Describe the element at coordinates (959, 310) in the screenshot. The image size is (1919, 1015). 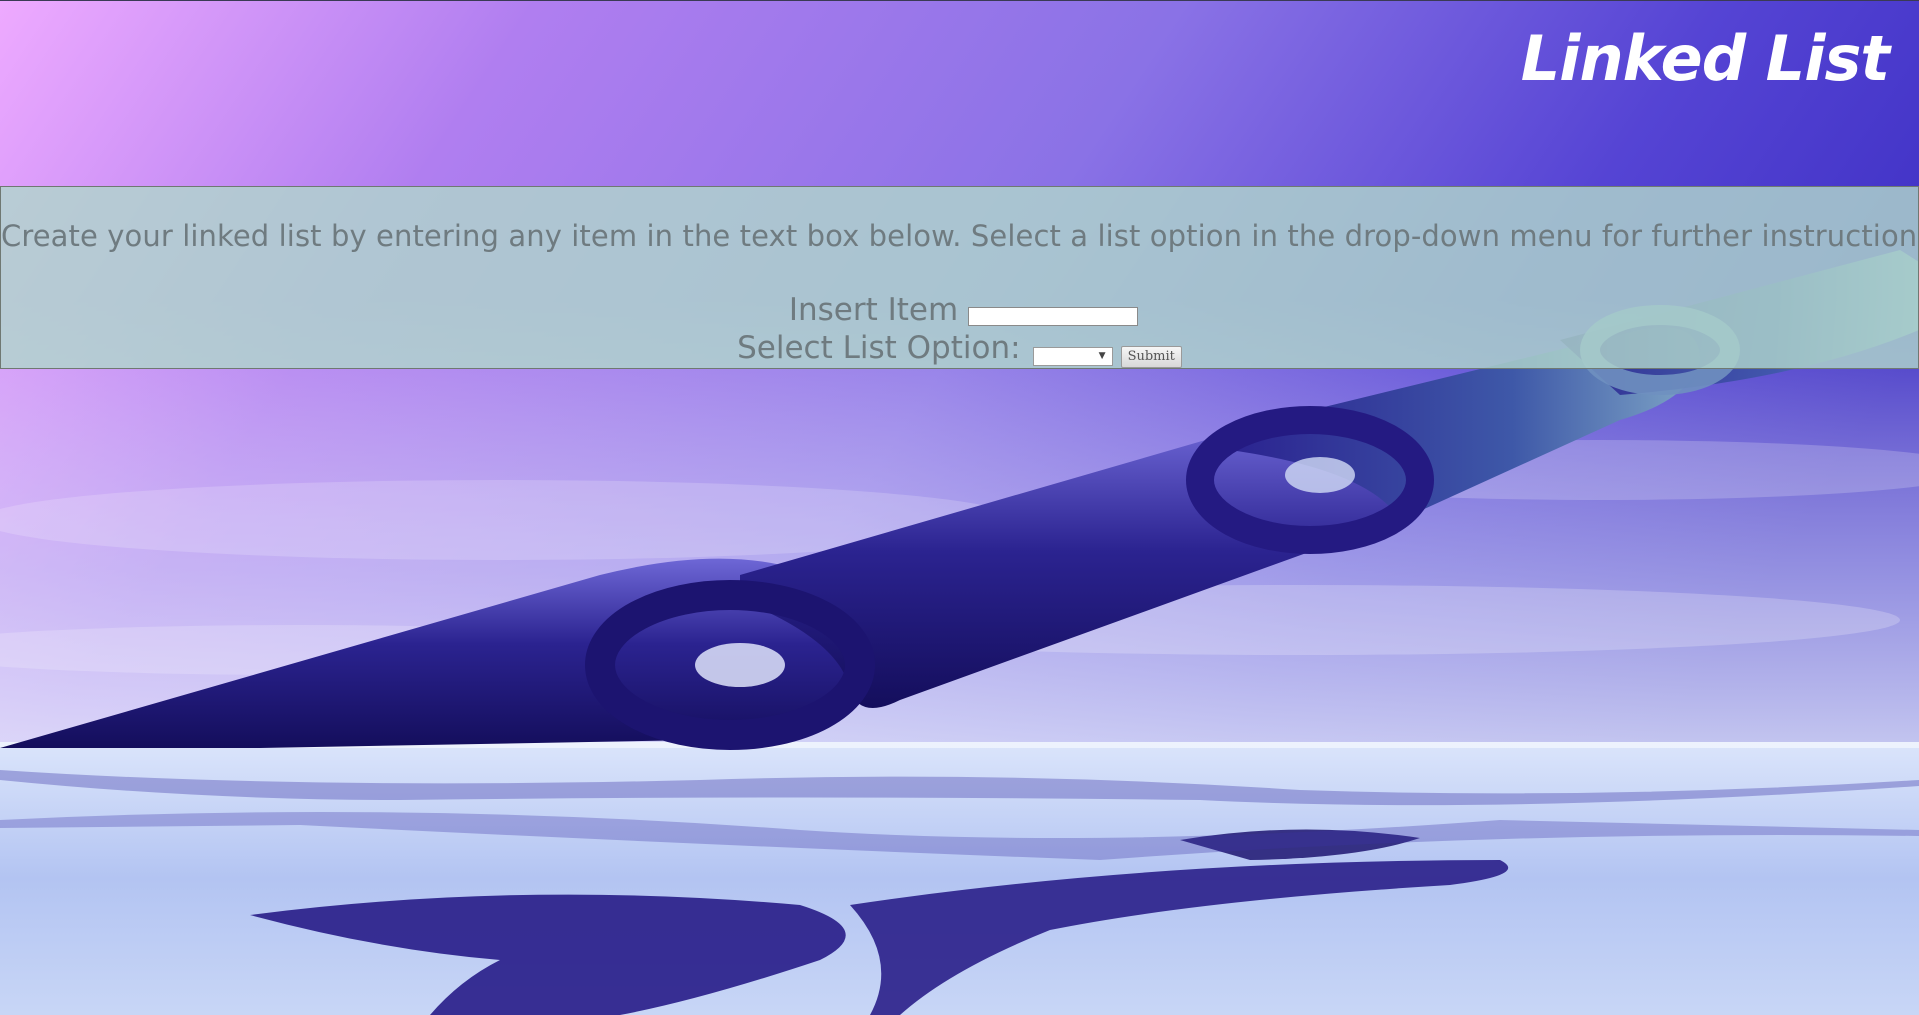
I see `insert-item-row: Insert Item` at that location.